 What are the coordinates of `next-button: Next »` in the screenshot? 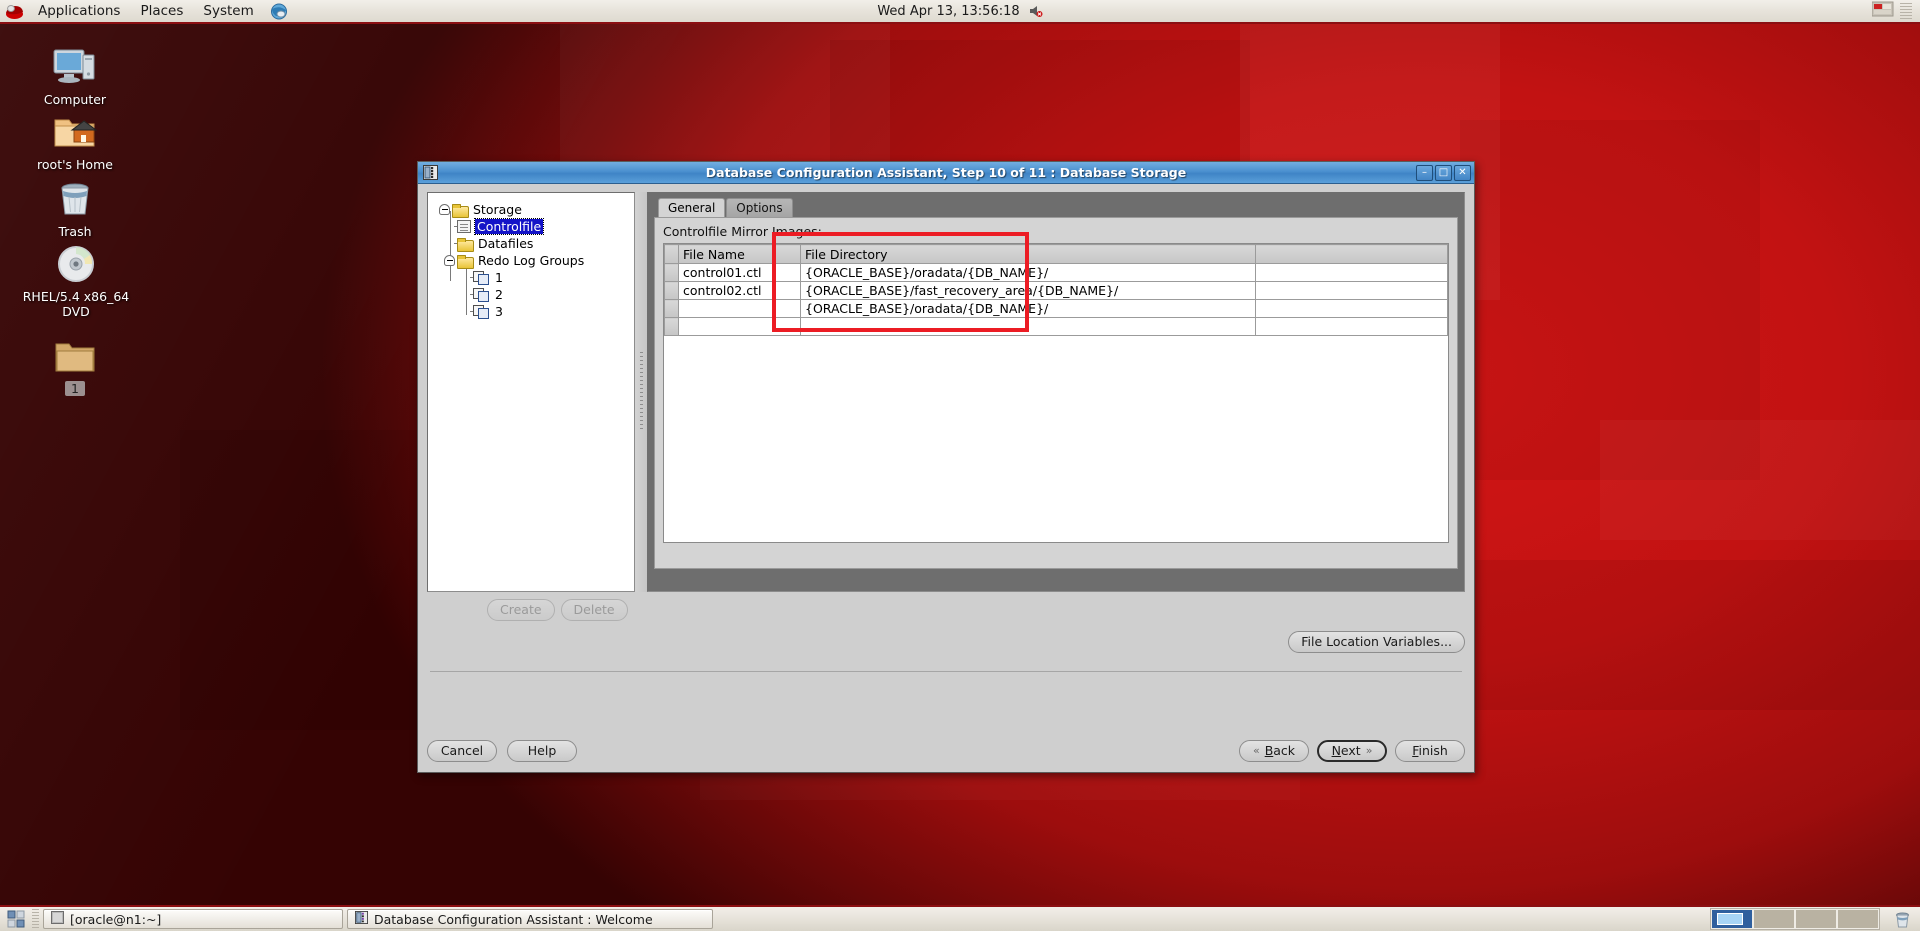 It's located at (1352, 751).